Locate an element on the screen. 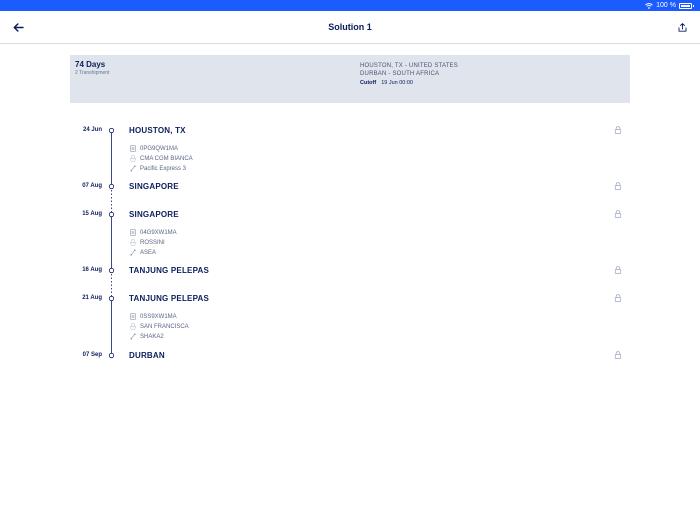  vessel-name: ROSSINI is located at coordinates (152, 242).